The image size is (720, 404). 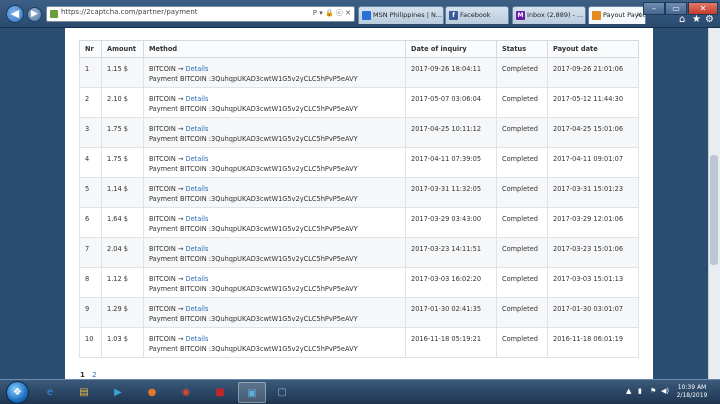 I want to click on cell-payout-date: 2017-01-30 03:01:07, so click(x=593, y=312).